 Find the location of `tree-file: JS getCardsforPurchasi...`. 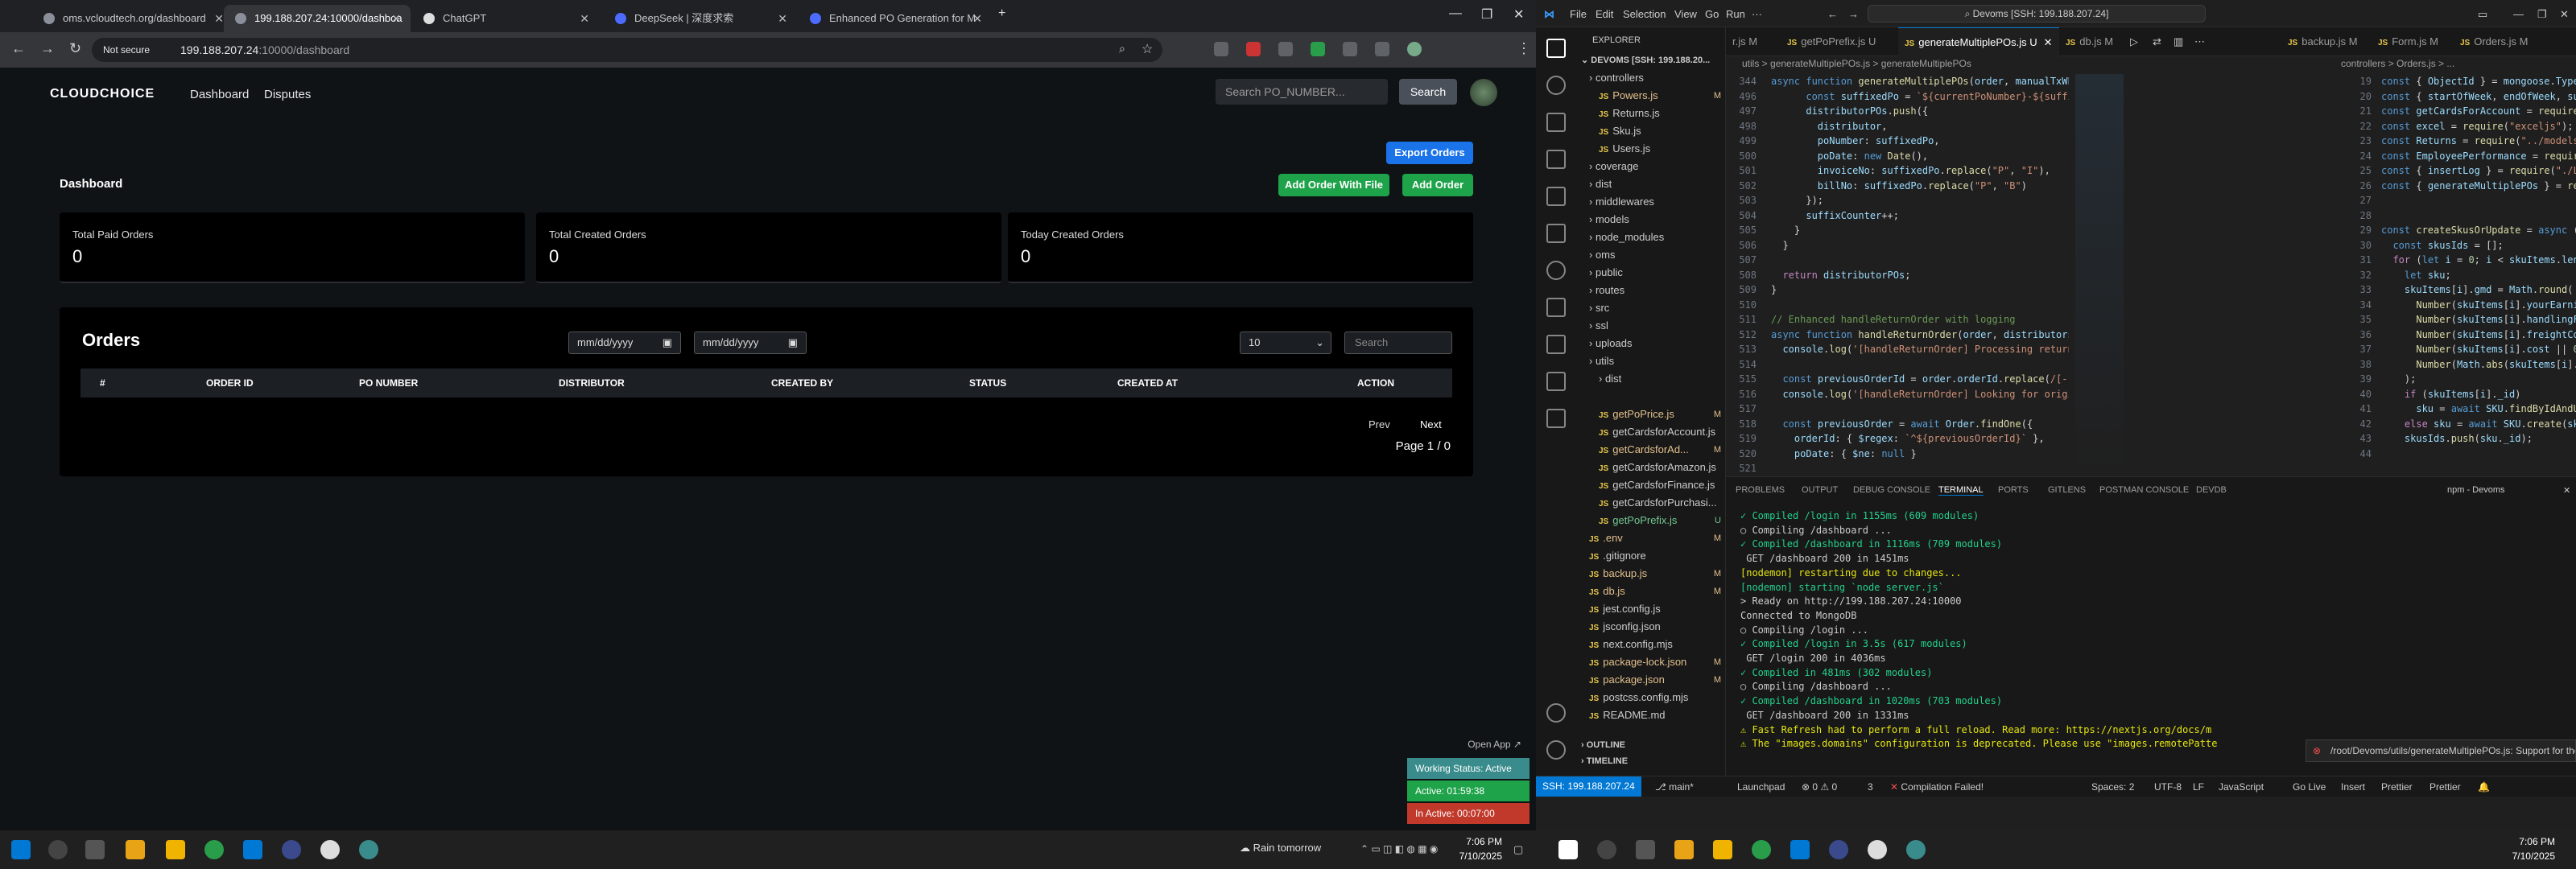

tree-file: JS getCardsforPurchasi... is located at coordinates (1651, 503).